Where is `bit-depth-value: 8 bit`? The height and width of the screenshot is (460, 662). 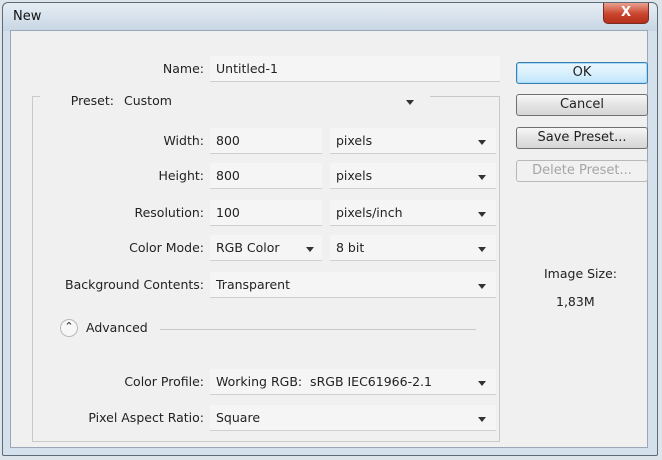
bit-depth-value: 8 bit is located at coordinates (350, 247).